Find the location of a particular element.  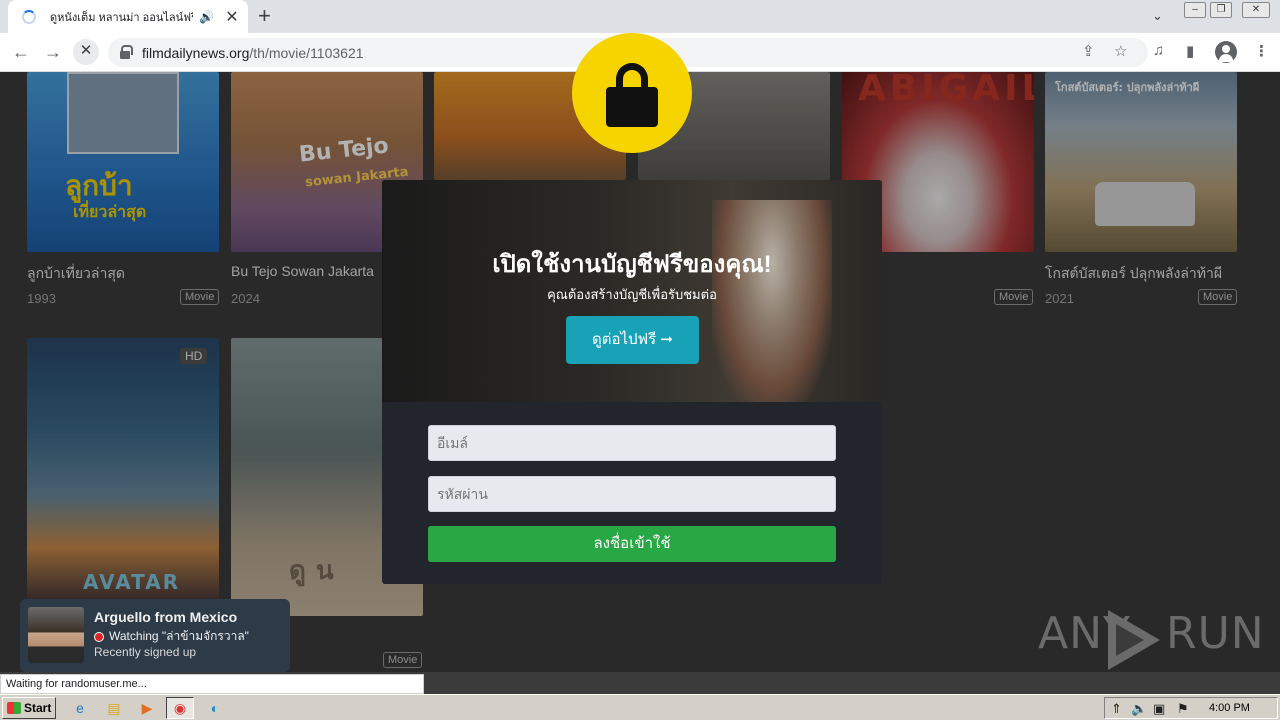

speaker-icon: 🔊 is located at coordinates (206, 17).